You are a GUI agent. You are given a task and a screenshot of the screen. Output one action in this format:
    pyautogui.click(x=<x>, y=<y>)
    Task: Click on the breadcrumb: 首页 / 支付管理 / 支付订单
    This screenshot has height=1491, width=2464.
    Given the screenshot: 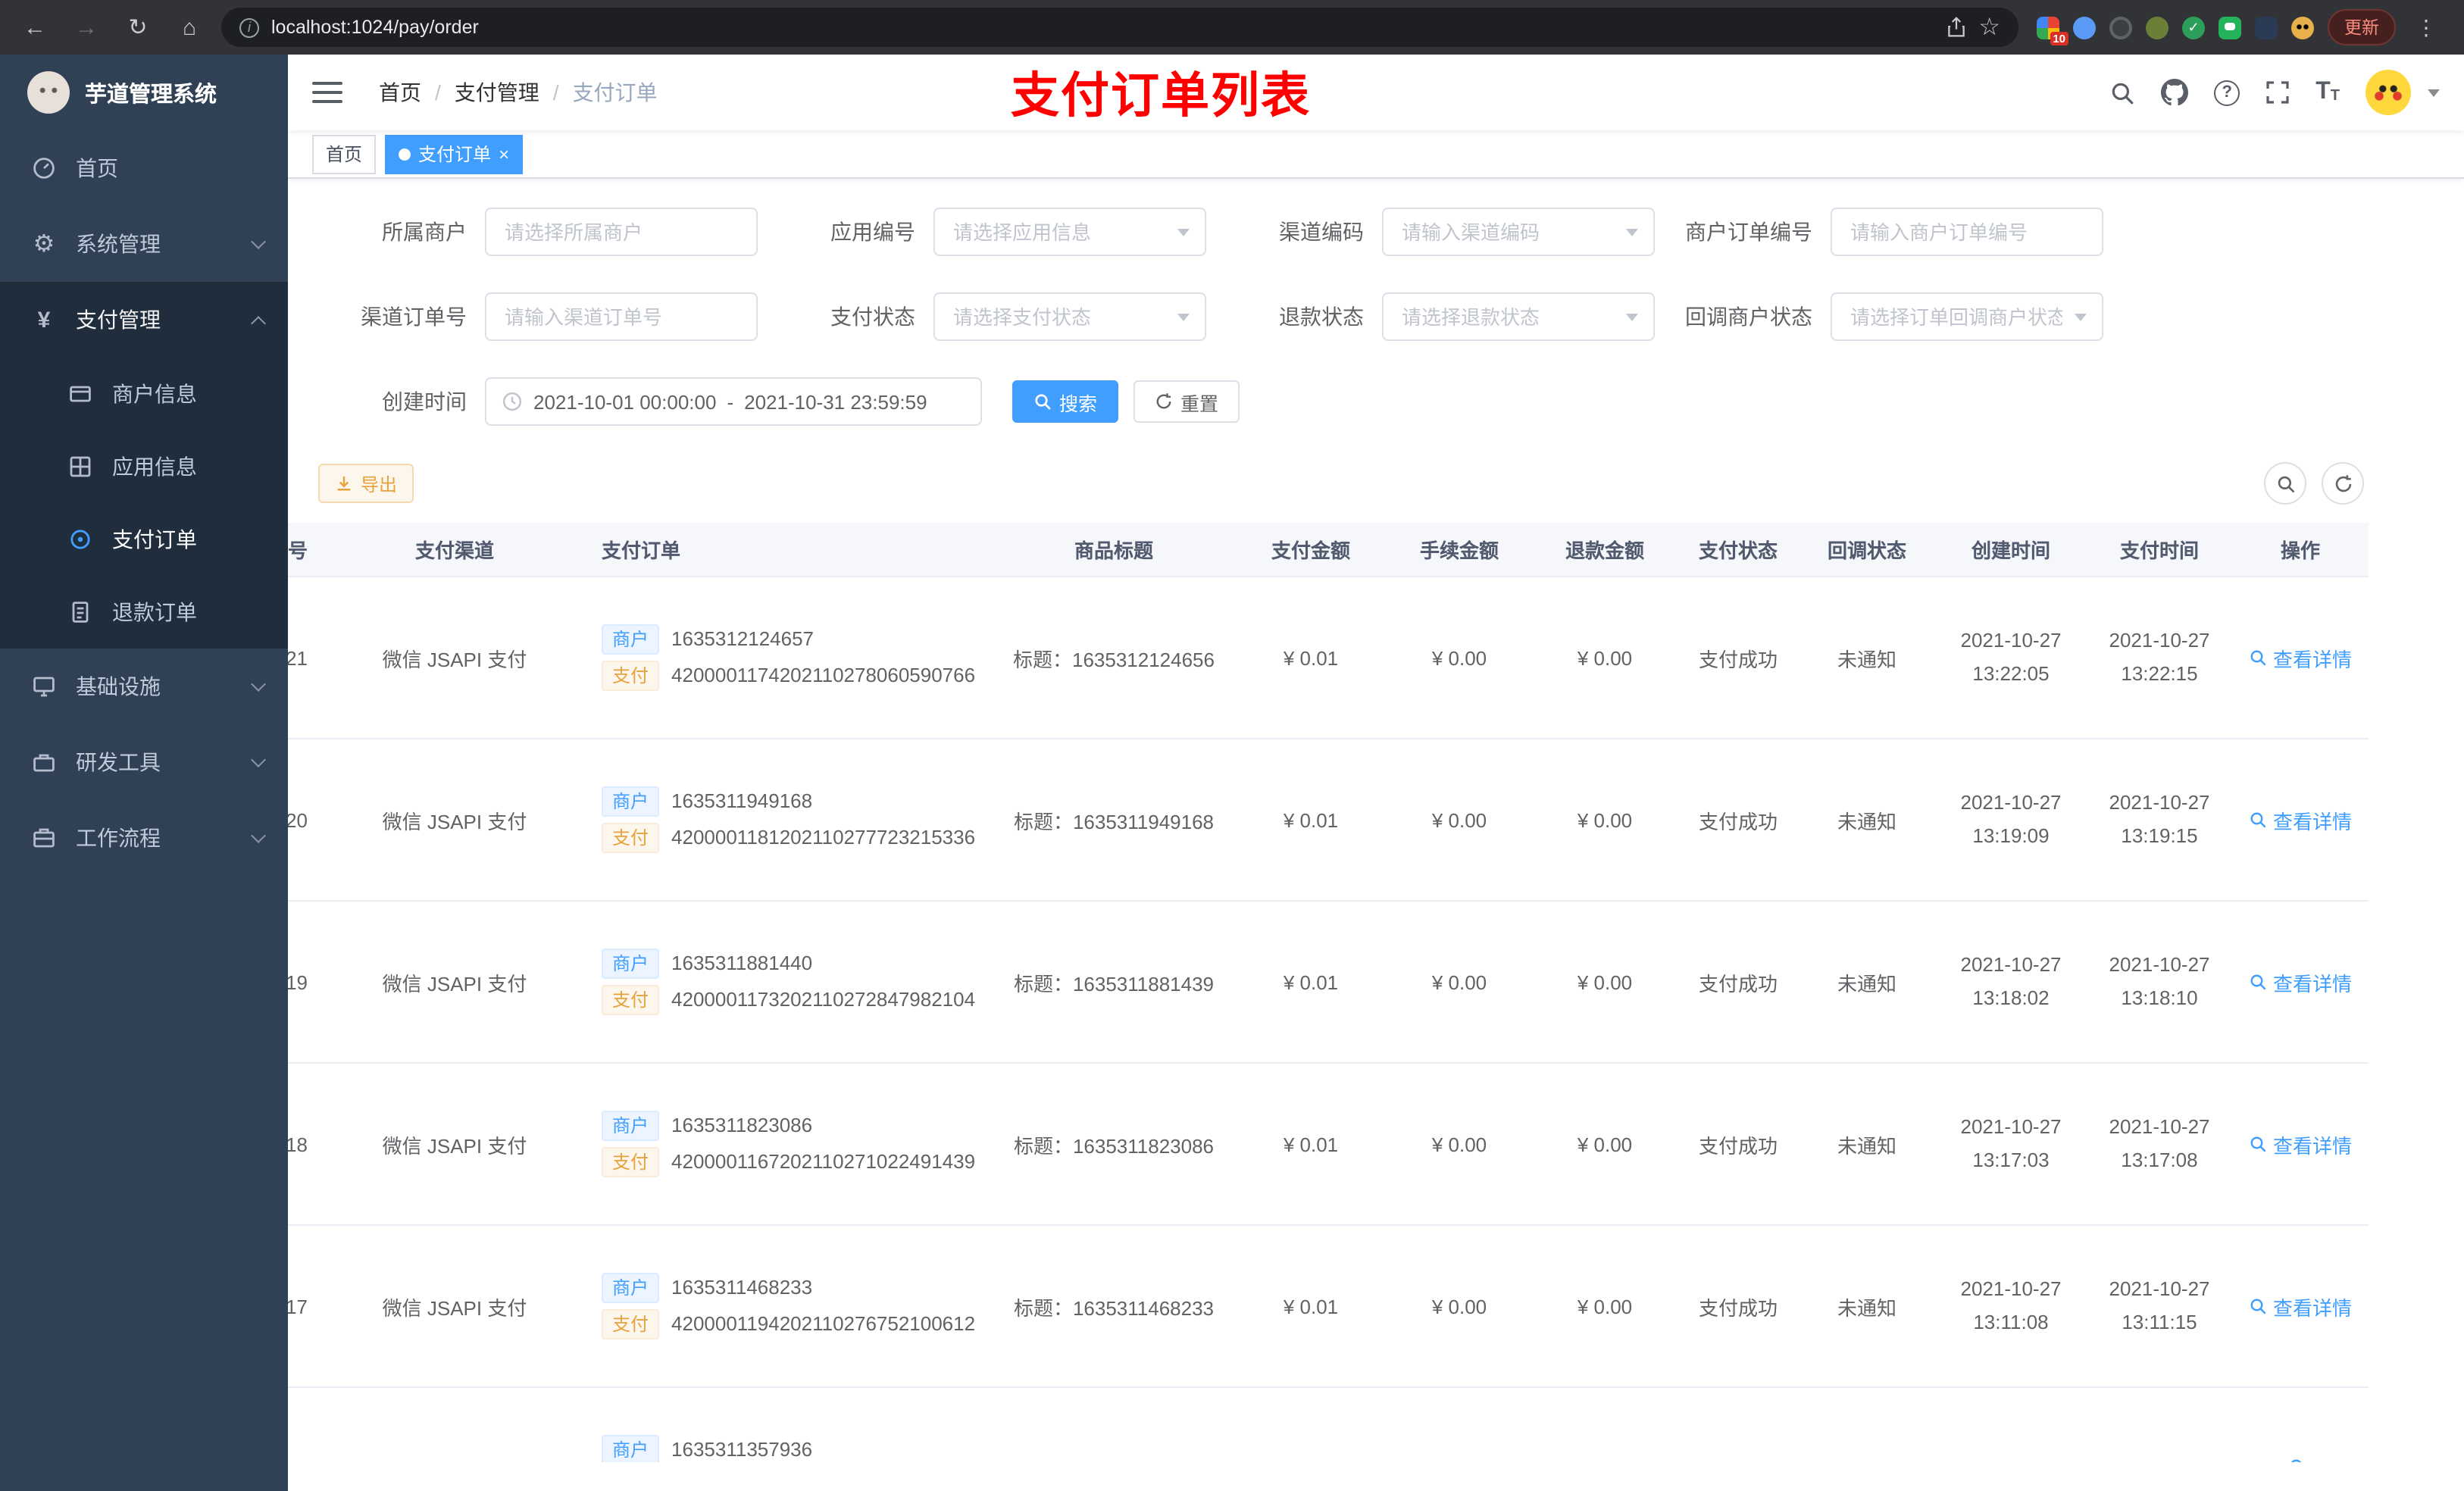 What is the action you would take?
    pyautogui.click(x=518, y=92)
    